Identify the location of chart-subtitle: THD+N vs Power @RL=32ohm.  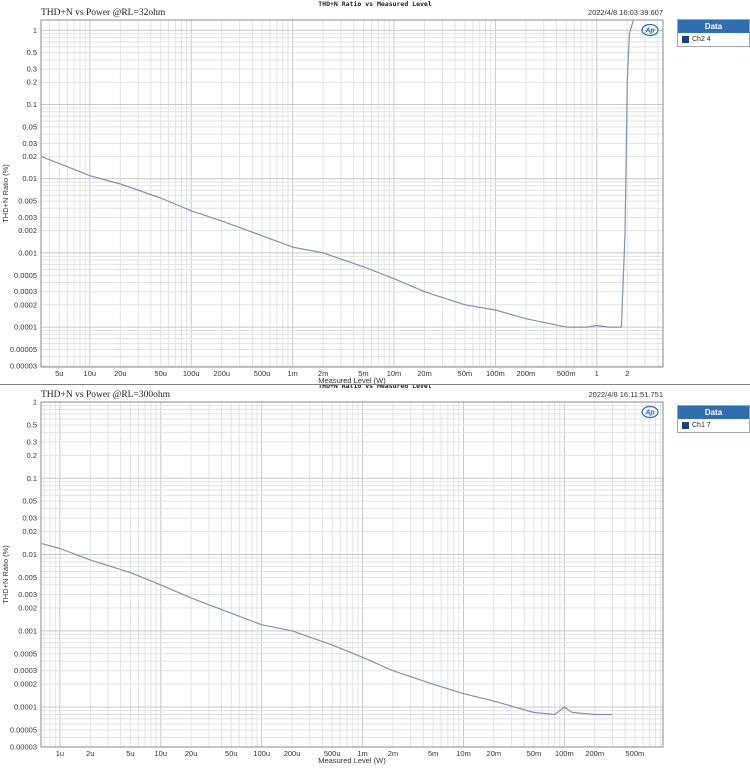
(103, 13).